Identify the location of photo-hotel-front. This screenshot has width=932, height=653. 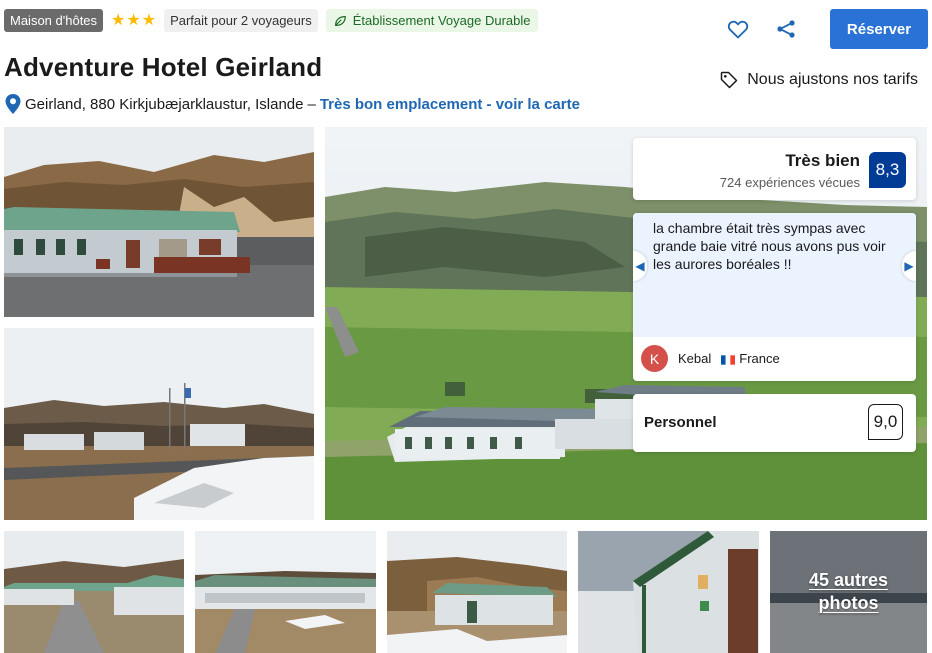
(159, 222).